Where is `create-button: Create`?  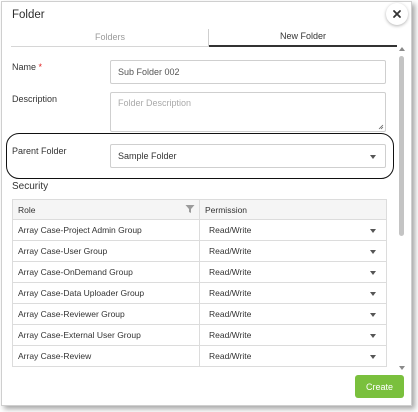 create-button: Create is located at coordinates (379, 386).